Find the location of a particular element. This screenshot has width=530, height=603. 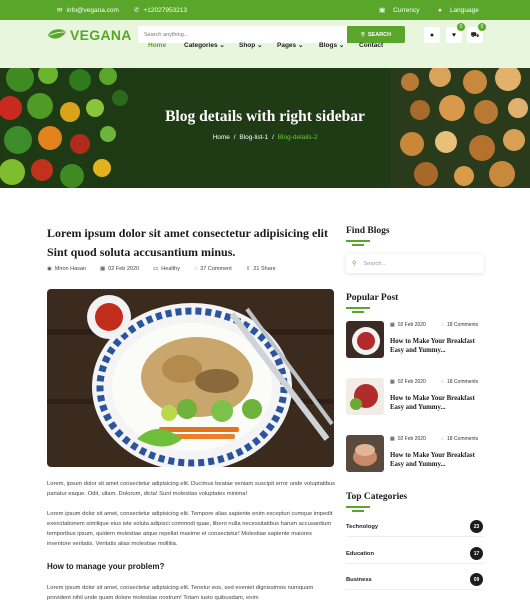

find-blogs-title: Find Blogs is located at coordinates (368, 231).